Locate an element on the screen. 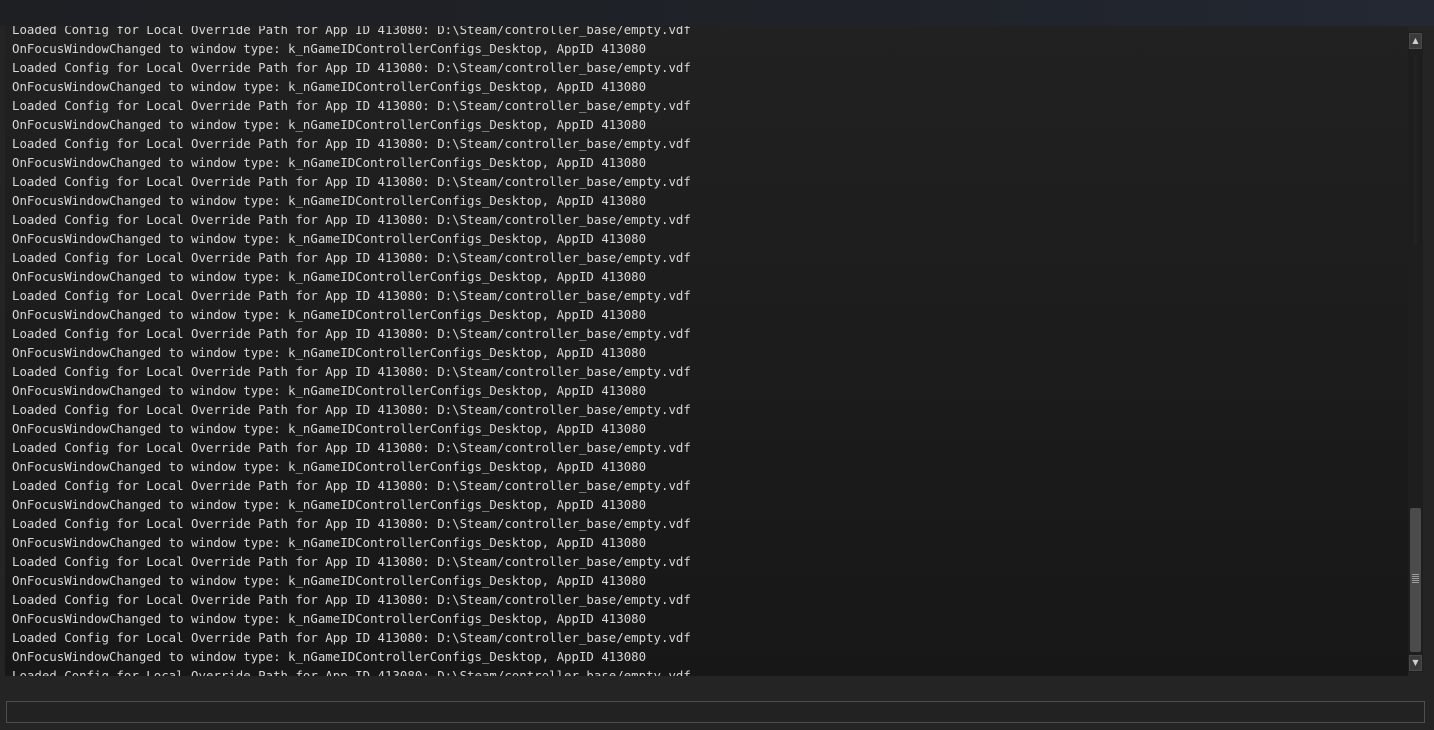 This screenshot has height=730, width=1434. chevron-up-icon: ▲ is located at coordinates (1415, 40).